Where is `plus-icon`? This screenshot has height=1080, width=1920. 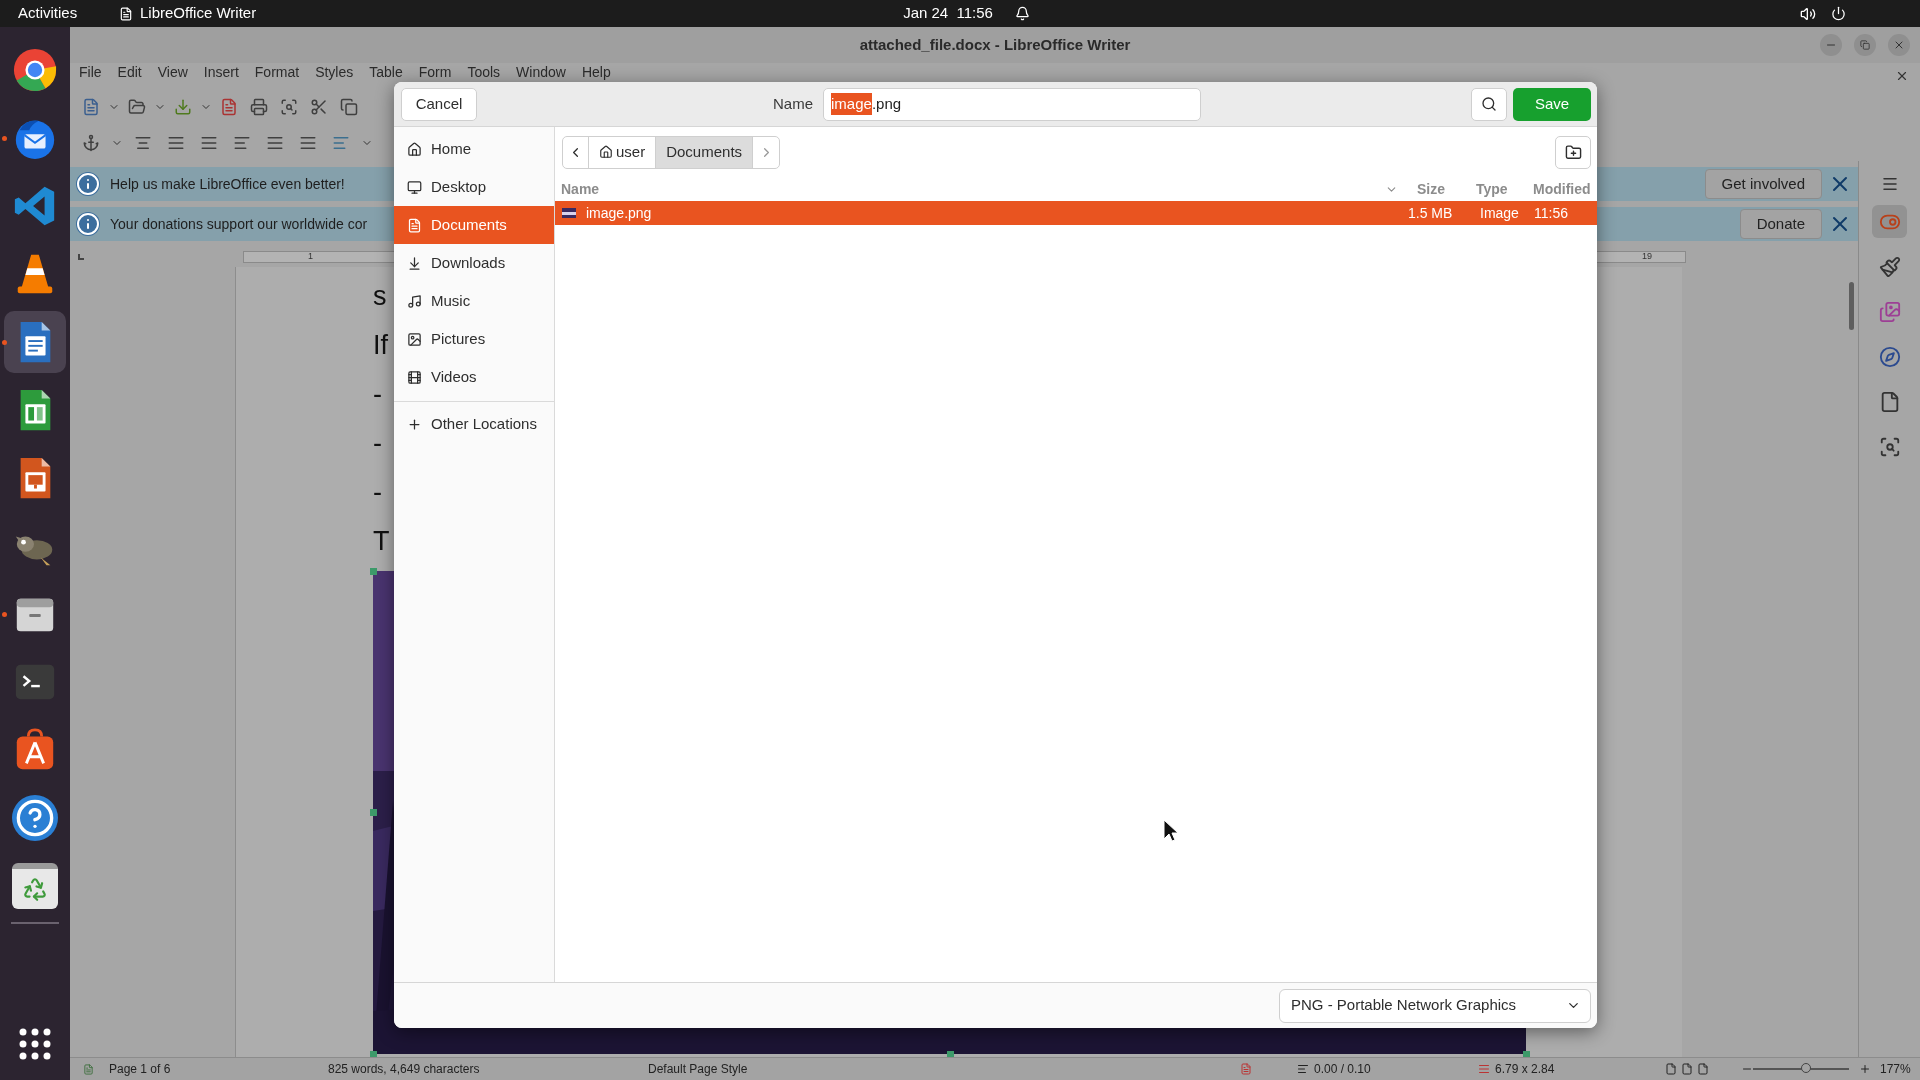 plus-icon is located at coordinates (414, 424).